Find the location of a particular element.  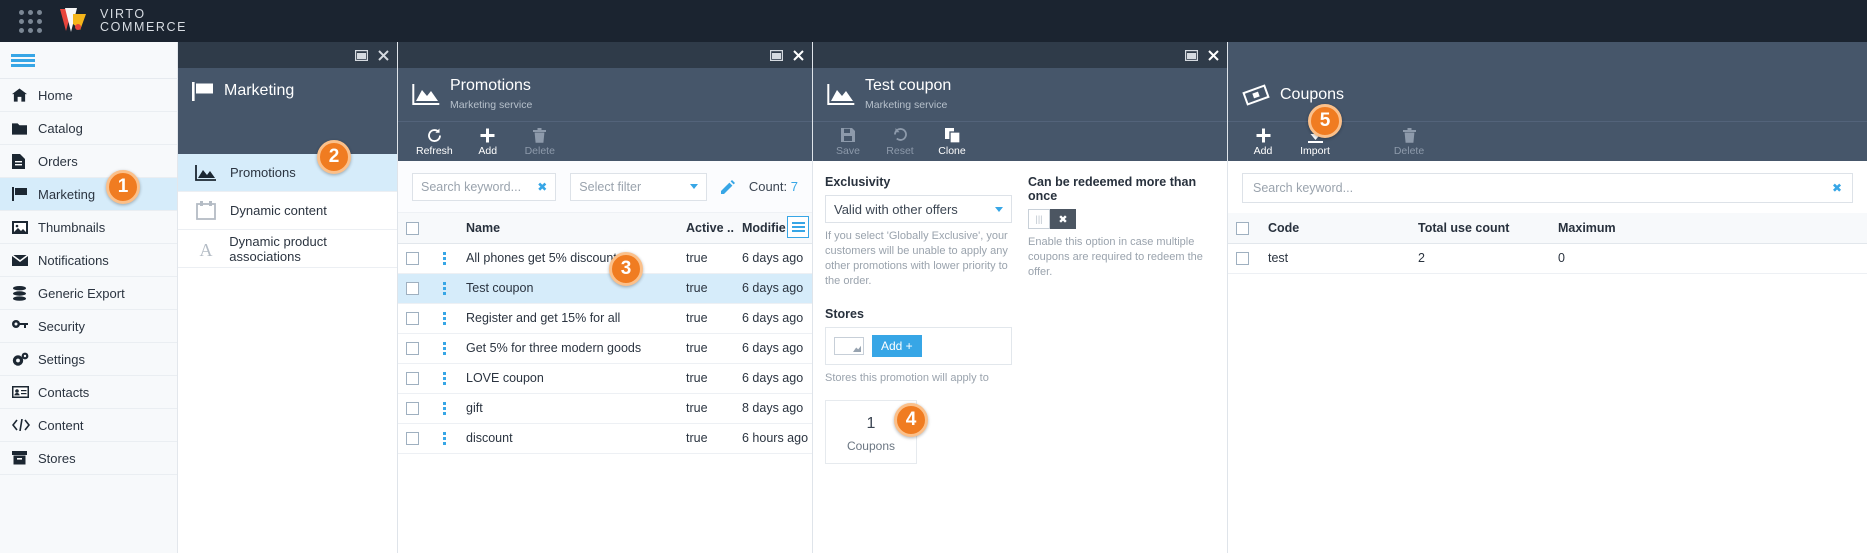

plus-icon is located at coordinates (487, 135).